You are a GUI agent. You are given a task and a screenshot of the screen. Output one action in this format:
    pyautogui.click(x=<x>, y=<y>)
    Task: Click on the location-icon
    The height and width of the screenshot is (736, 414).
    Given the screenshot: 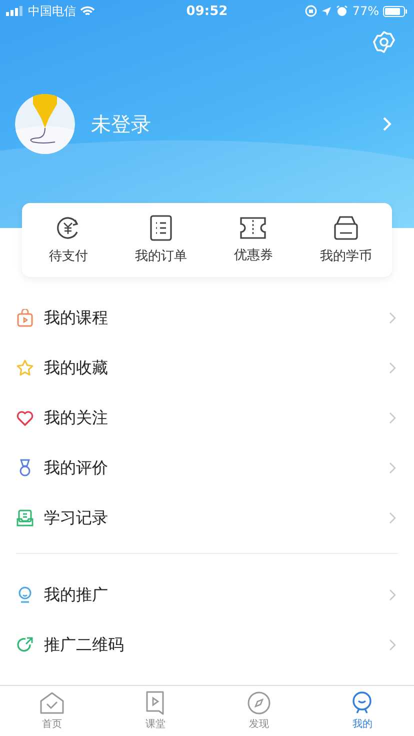 What is the action you would take?
    pyautogui.click(x=326, y=11)
    